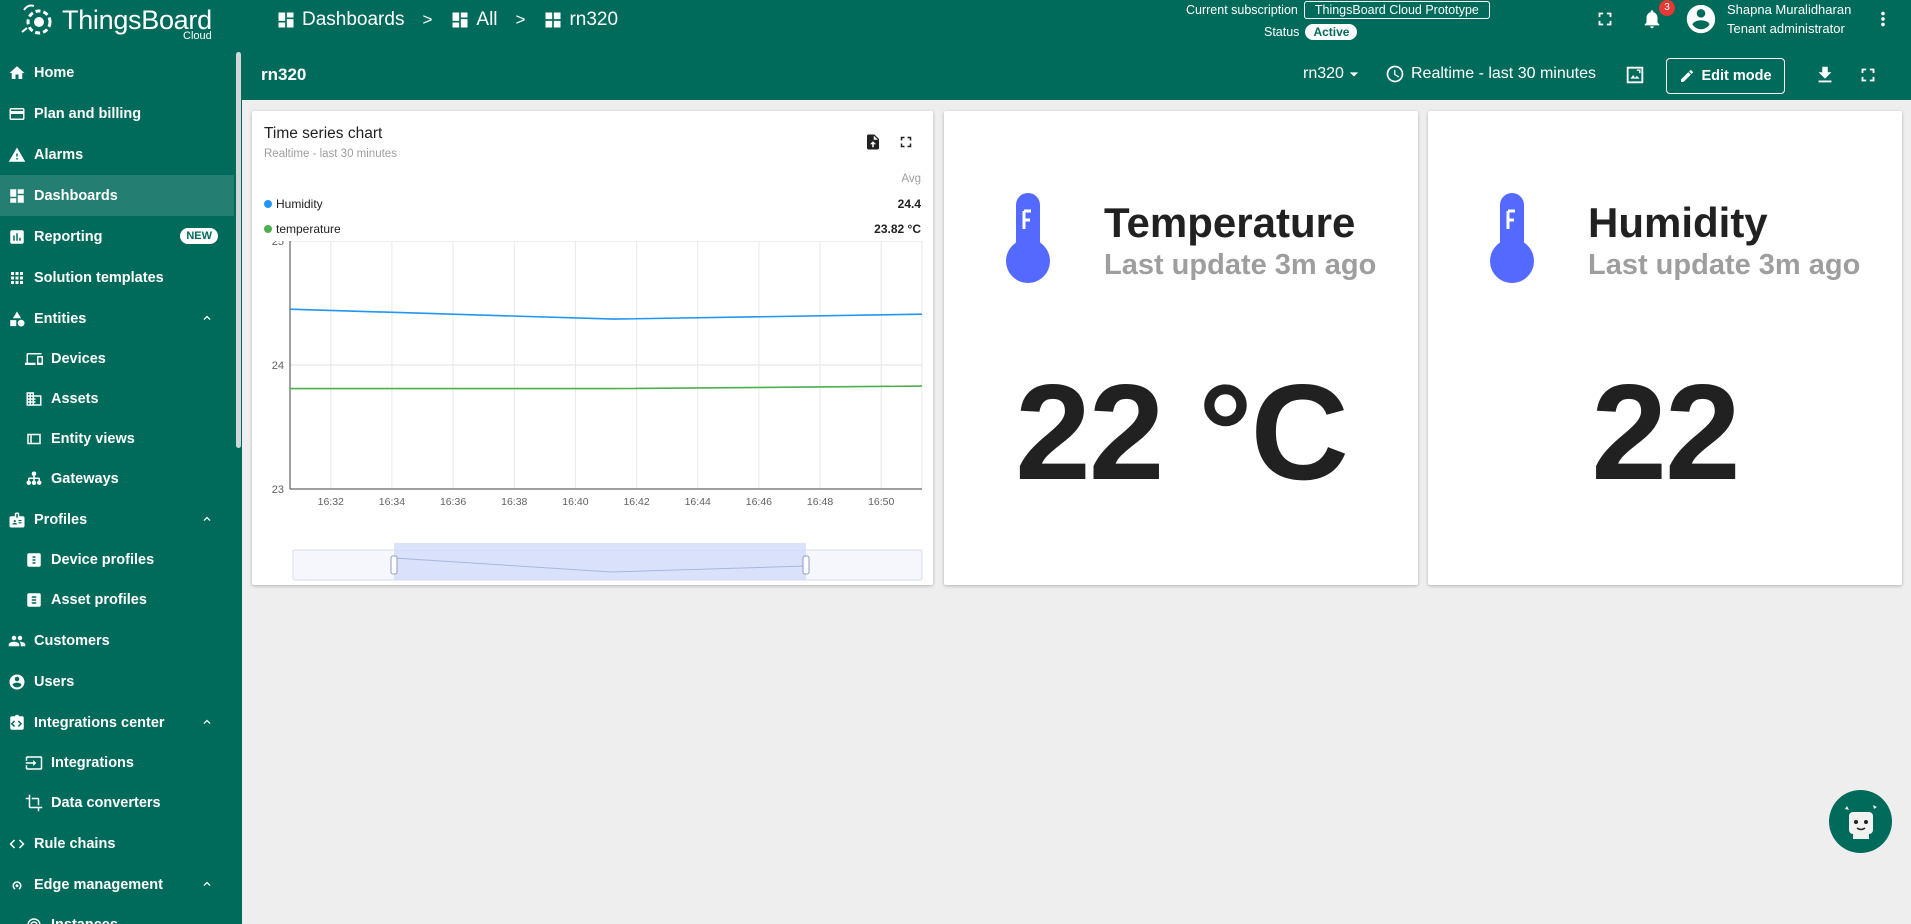 This screenshot has width=1911, height=924. I want to click on legend-avg-value: 24.4, so click(909, 204).